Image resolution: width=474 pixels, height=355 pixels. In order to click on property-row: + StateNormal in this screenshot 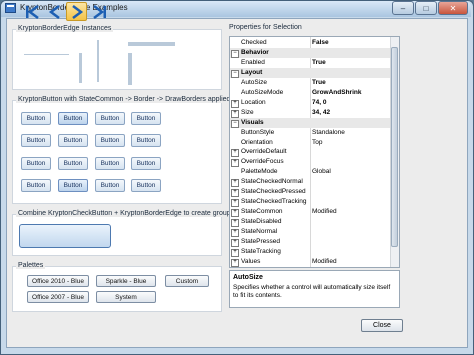, I will do `click(311, 232)`.